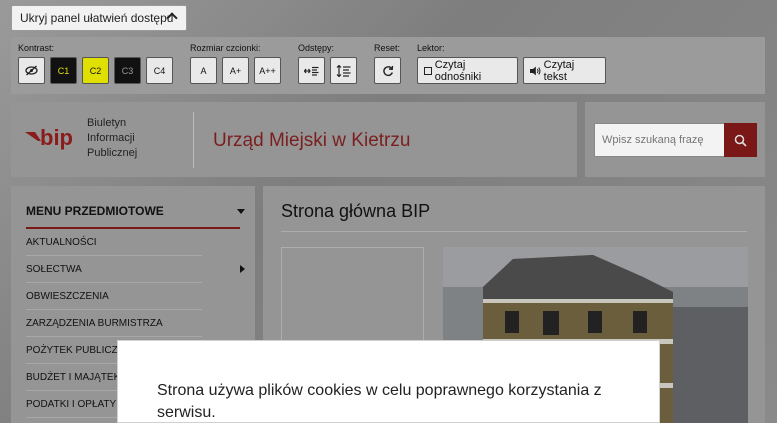  I want to click on sidebar-item-aktualnosci: AKTUALNOŚCI, so click(114, 242).